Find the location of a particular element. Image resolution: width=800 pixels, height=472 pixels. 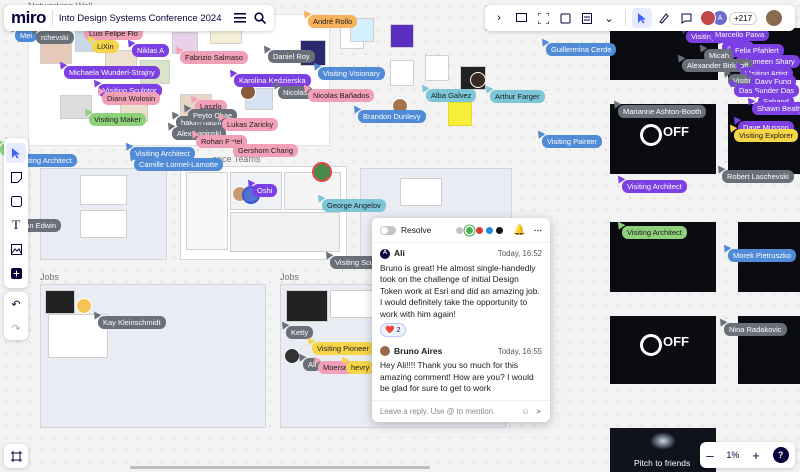

collaborator-name: hevry is located at coordinates (360, 367).